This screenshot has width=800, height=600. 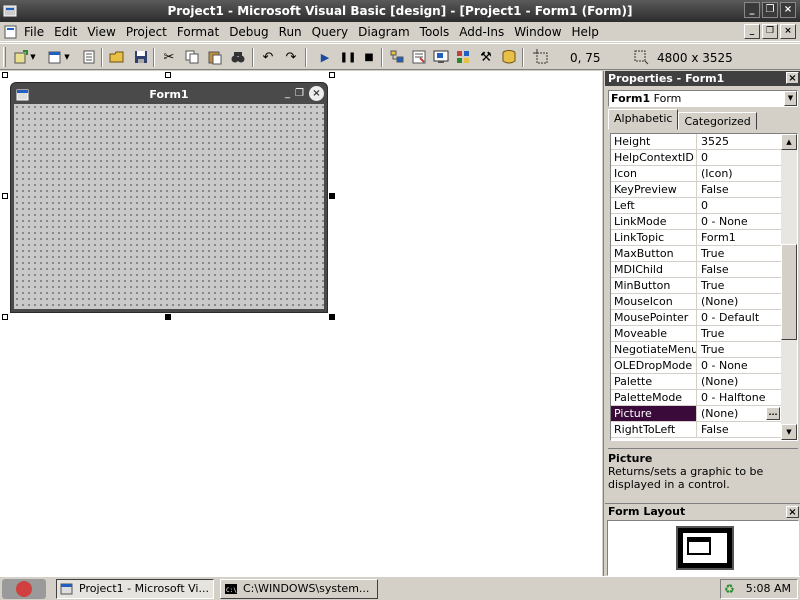 I want to click on property-row: LinkMode 0 - None, so click(x=696, y=222).